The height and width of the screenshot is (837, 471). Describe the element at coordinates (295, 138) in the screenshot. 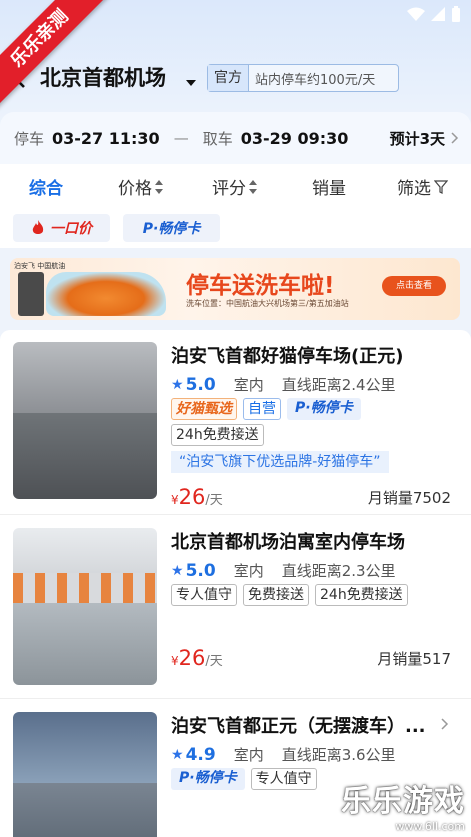

I see `pick-time: 03-29 09:30` at that location.